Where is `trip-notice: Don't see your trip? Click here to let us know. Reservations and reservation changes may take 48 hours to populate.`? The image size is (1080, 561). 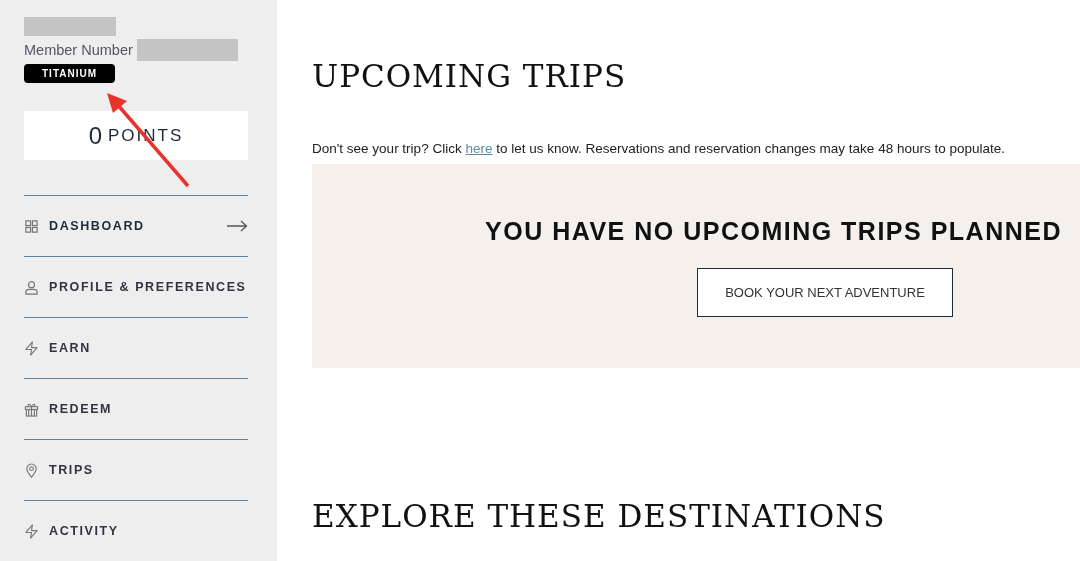 trip-notice: Don't see your trip? Click here to let us know. Reservations and reservation changes may take 48 hours to populate. is located at coordinates (659, 148).